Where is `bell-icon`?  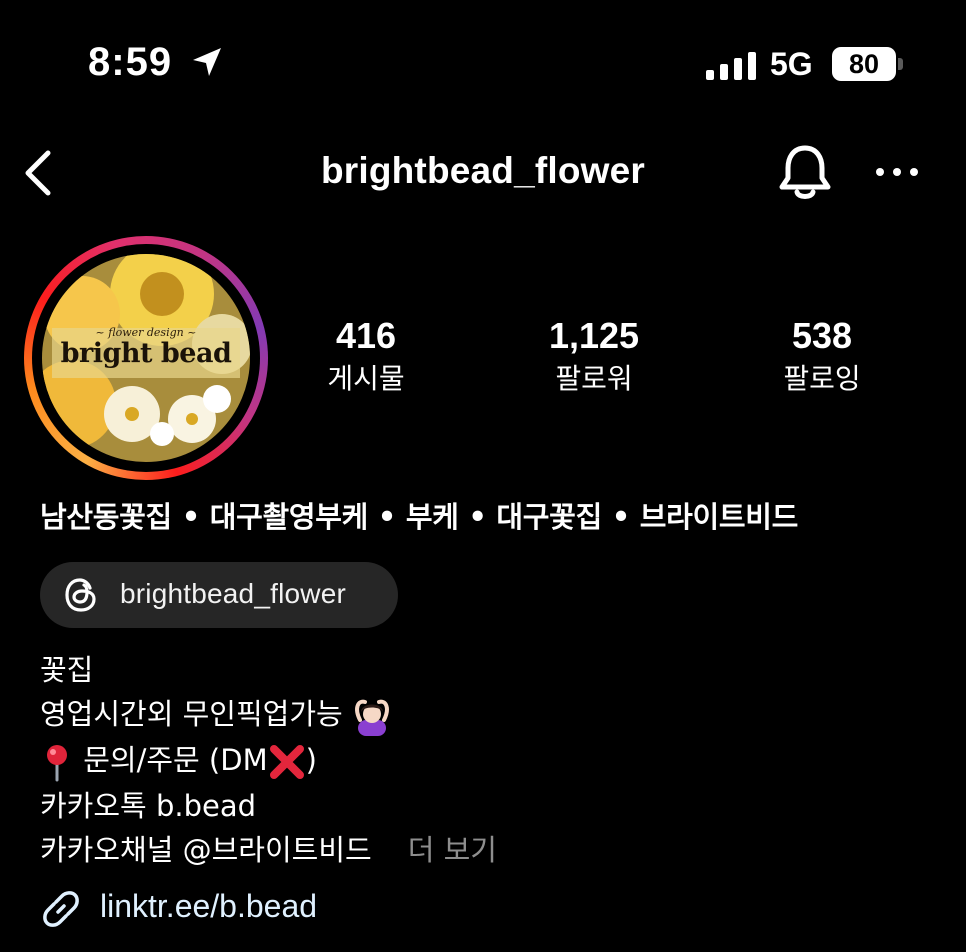 bell-icon is located at coordinates (805, 173).